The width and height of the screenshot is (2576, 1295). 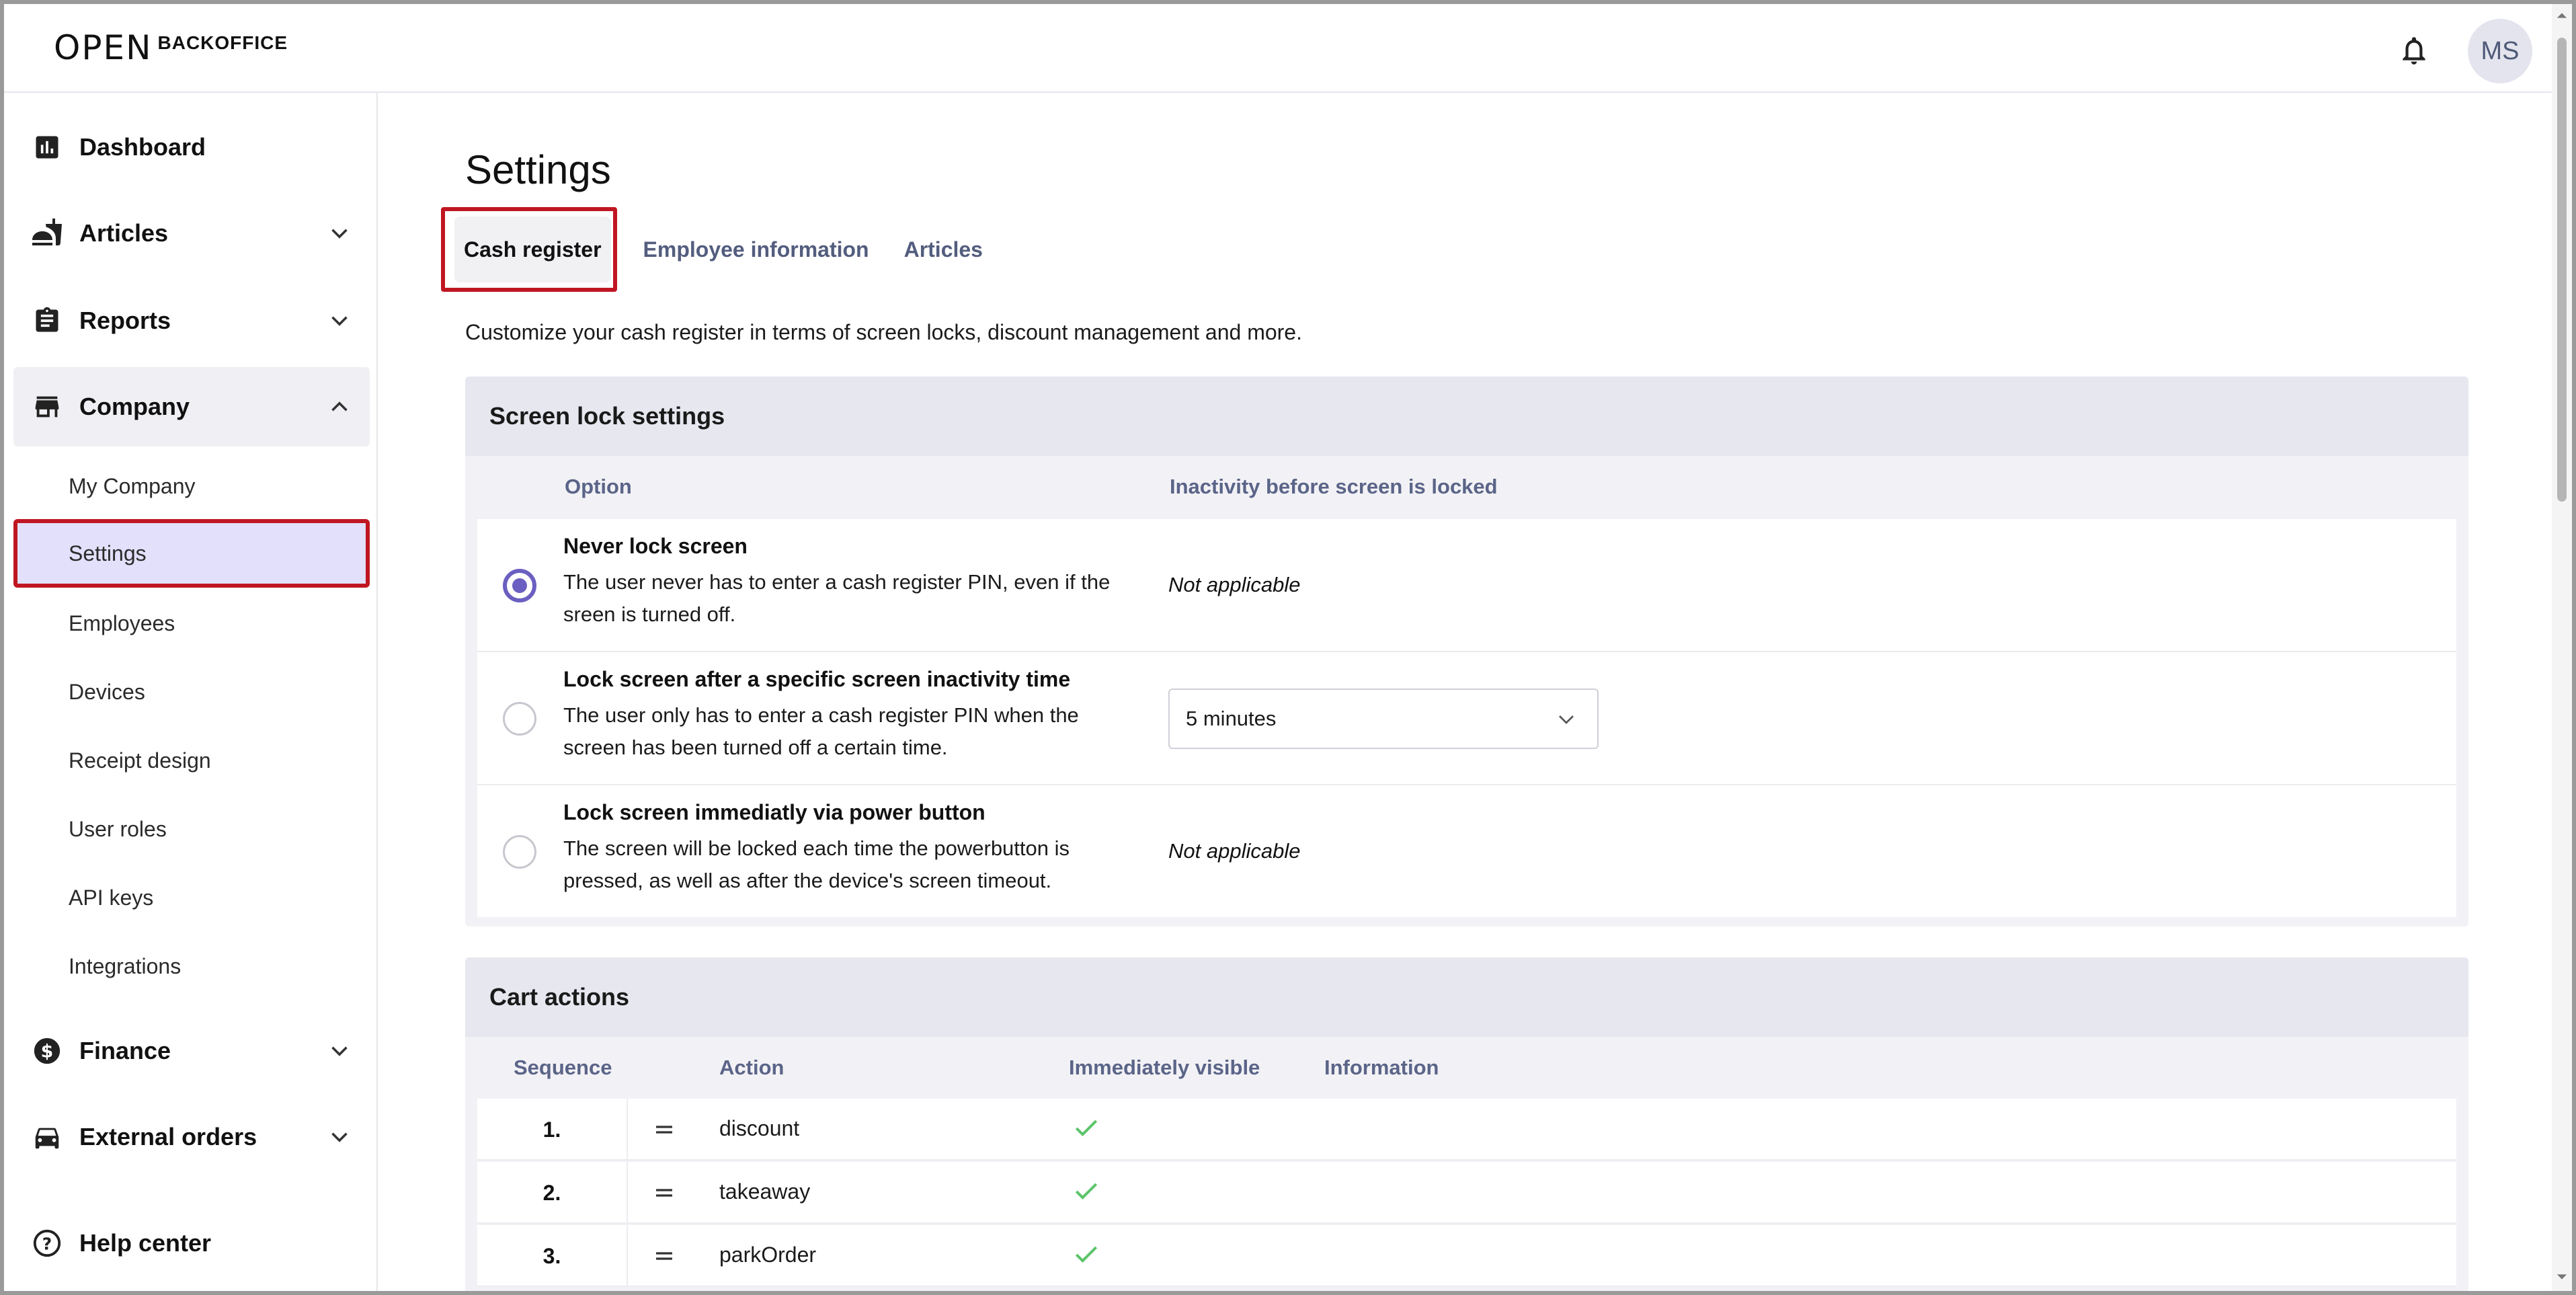 I want to click on sidebar-item-settings: Settings, so click(x=191, y=553).